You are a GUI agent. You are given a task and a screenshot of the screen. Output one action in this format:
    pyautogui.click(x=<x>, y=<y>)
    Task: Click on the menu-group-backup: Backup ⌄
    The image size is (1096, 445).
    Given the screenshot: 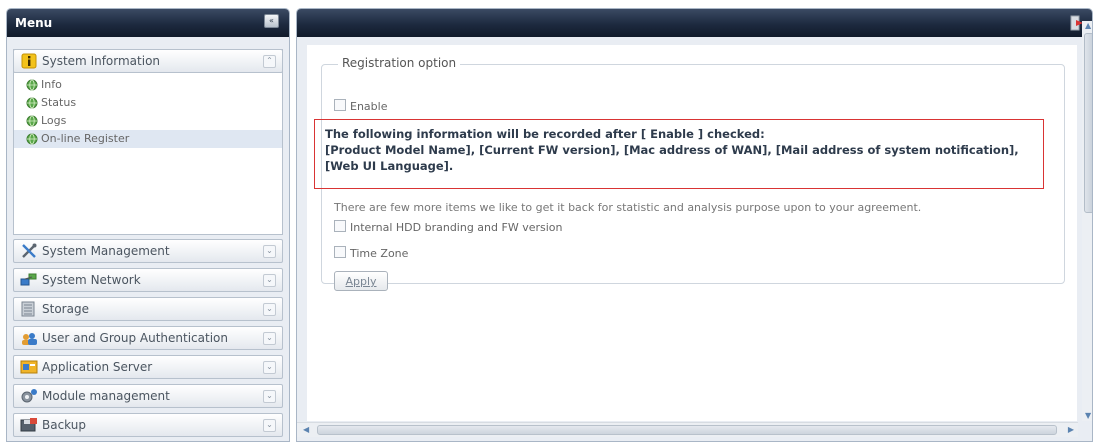 What is the action you would take?
    pyautogui.click(x=148, y=425)
    